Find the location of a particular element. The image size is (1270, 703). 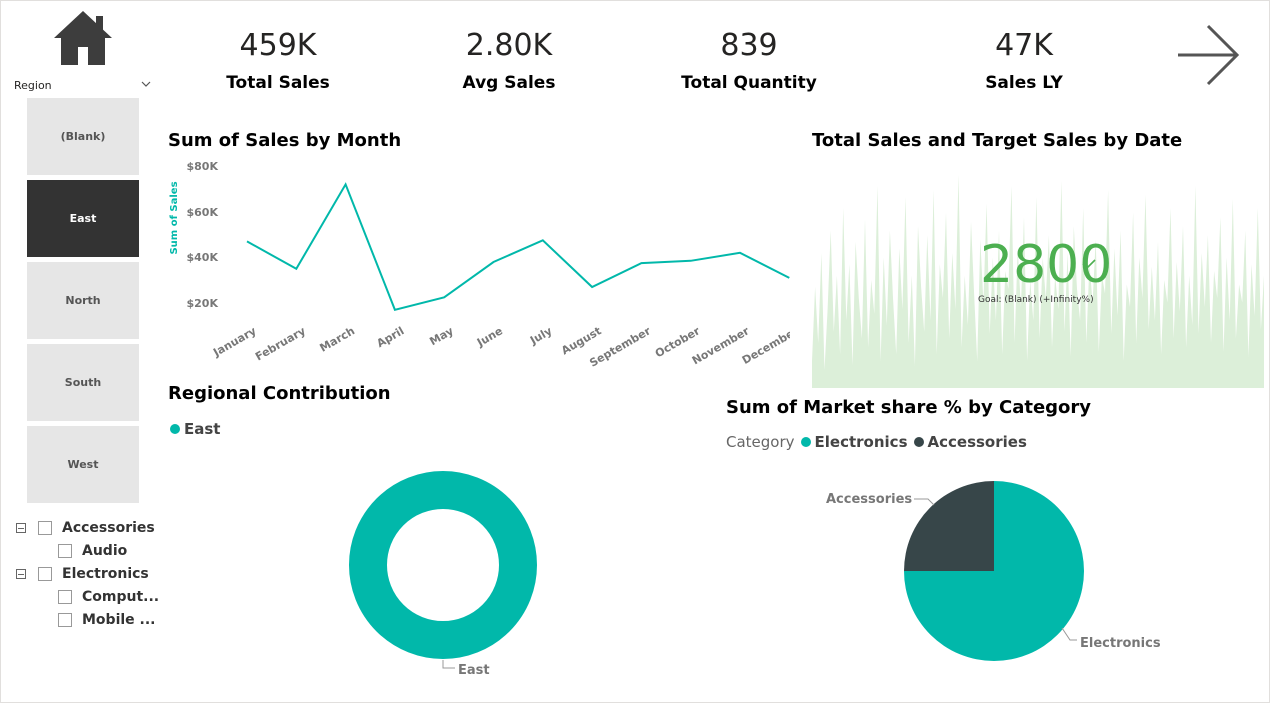

goal-text: Goal: (Blank) (+Infinity%) is located at coordinates (1036, 300).